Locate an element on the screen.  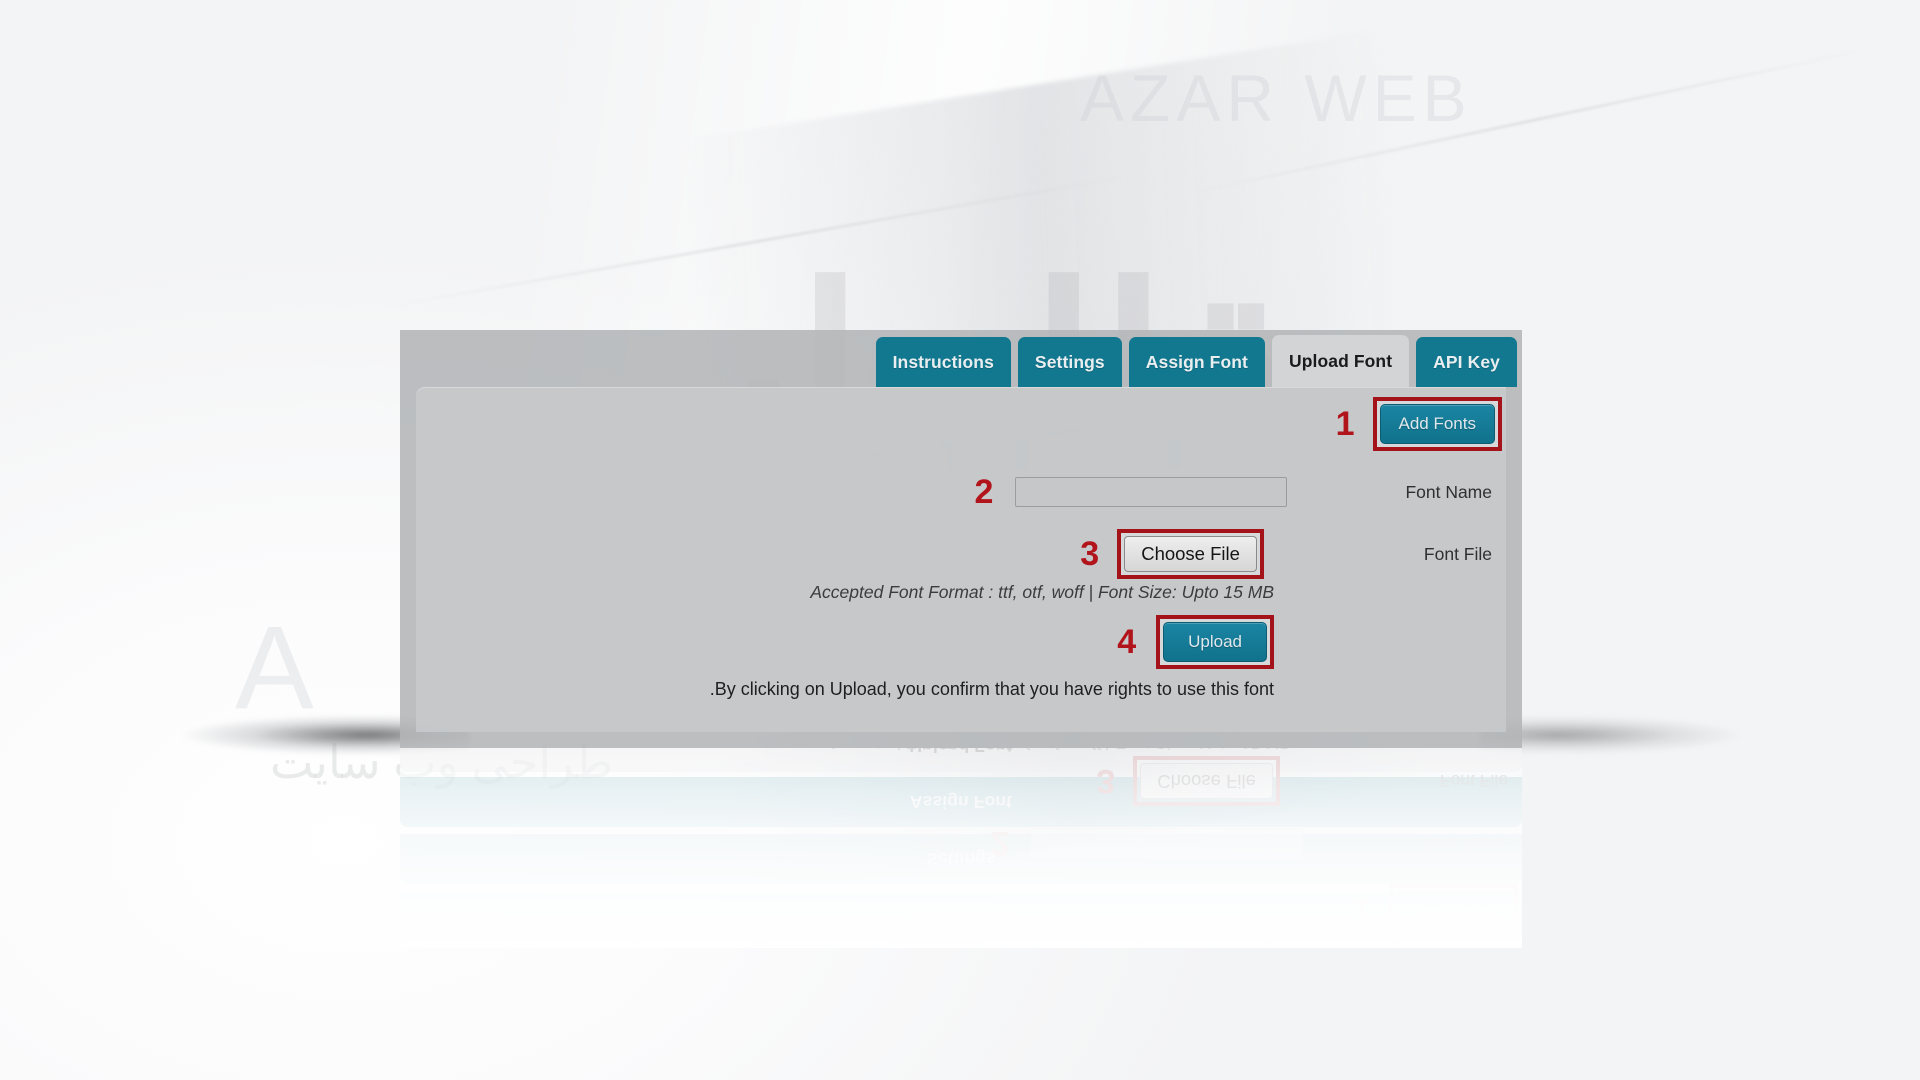
tab-settings: Settings is located at coordinates (1069, 362).